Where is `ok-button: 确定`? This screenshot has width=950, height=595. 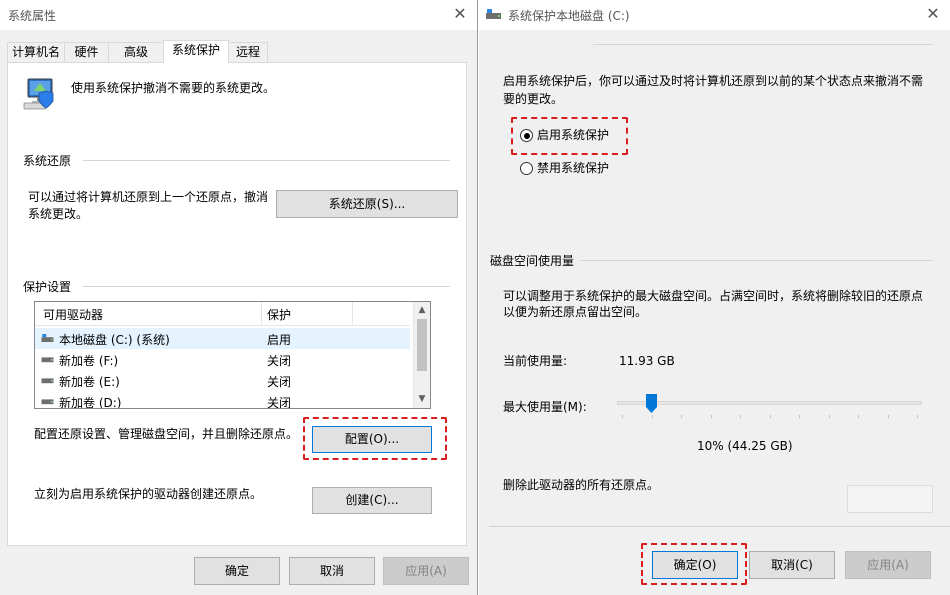 ok-button: 确定 is located at coordinates (237, 571).